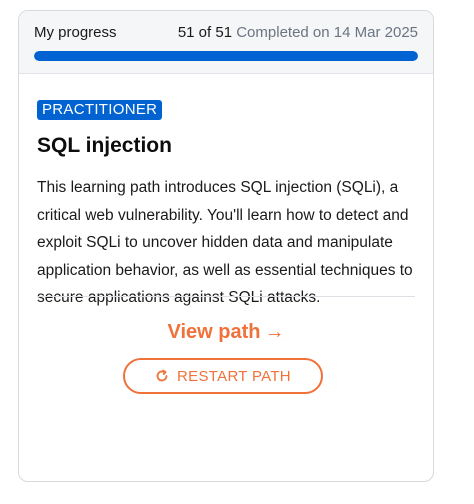 Image resolution: width=474 pixels, height=504 pixels. Describe the element at coordinates (226, 296) in the screenshot. I see `divider` at that location.